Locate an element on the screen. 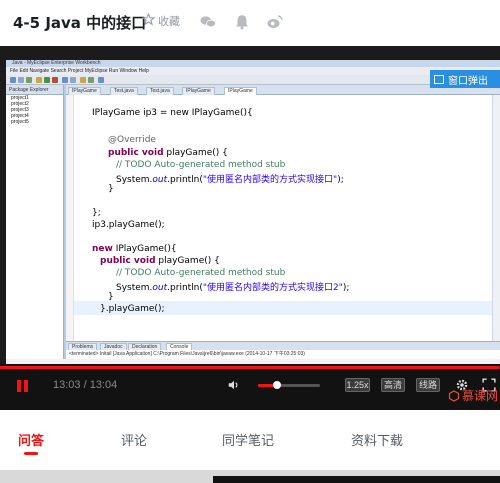  time-display: 13:03 / 13:04 is located at coordinates (85, 385).